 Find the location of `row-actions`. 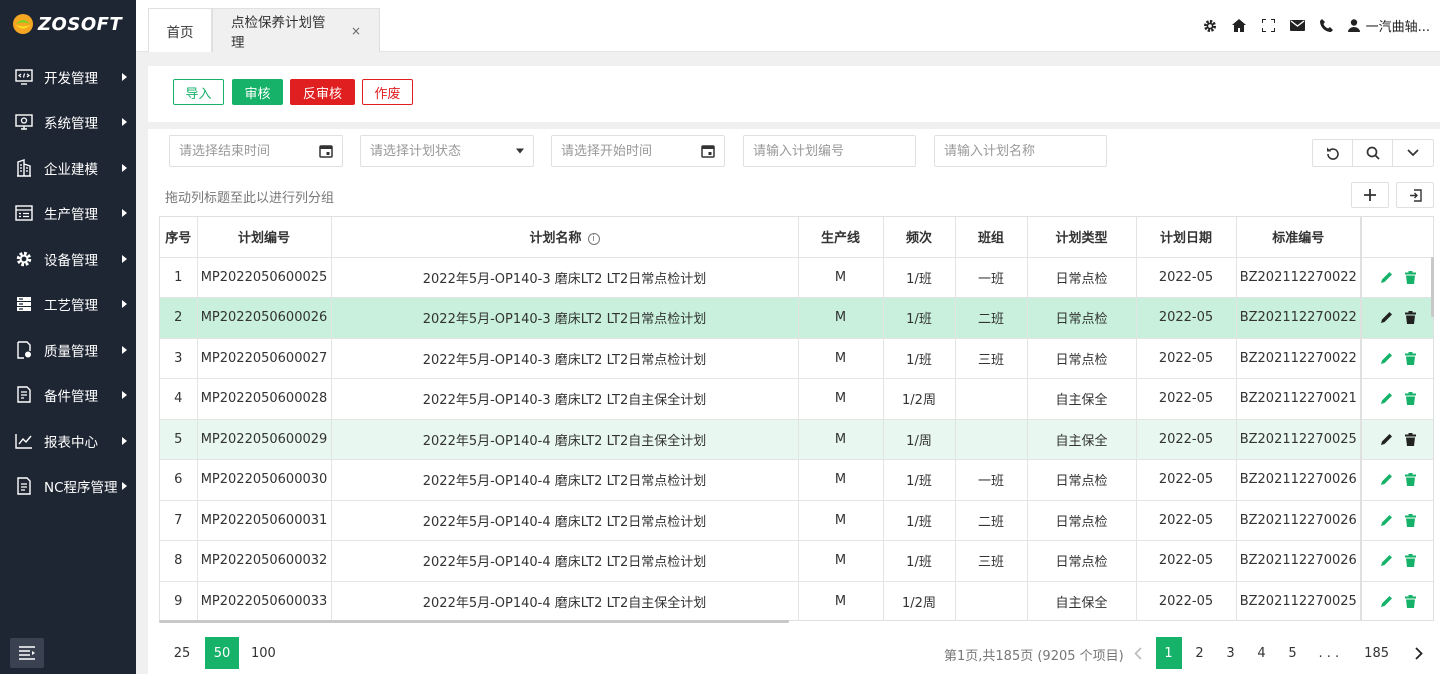

row-actions is located at coordinates (1396, 561).